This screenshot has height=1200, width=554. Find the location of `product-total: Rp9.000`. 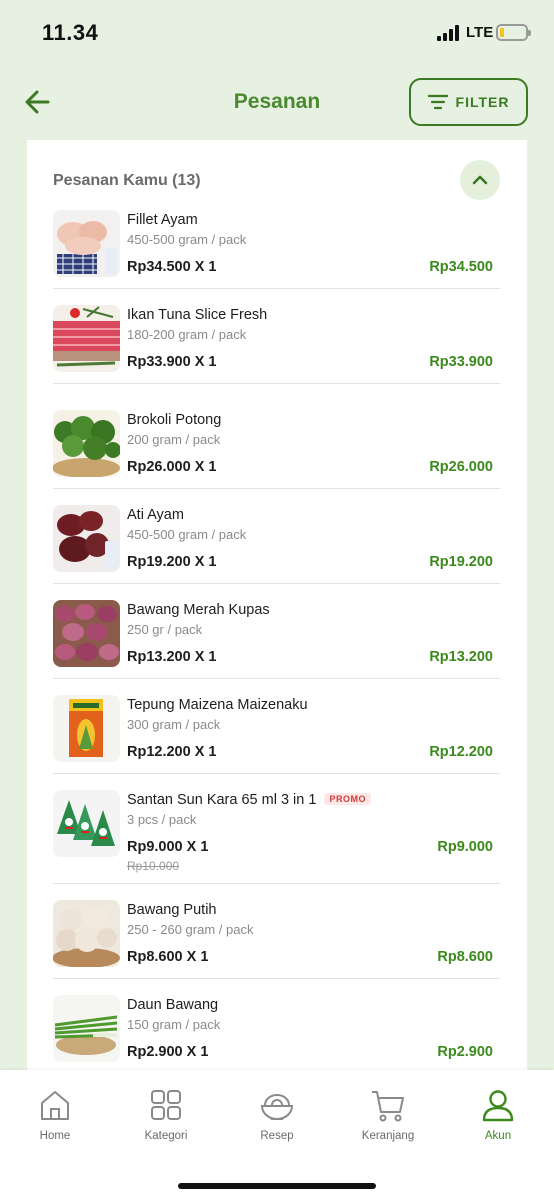

product-total: Rp9.000 is located at coordinates (465, 847).